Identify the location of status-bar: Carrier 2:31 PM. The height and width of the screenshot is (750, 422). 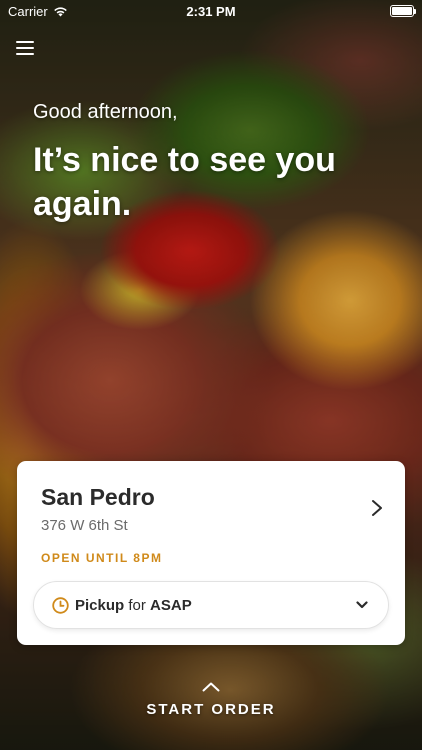
(211, 11).